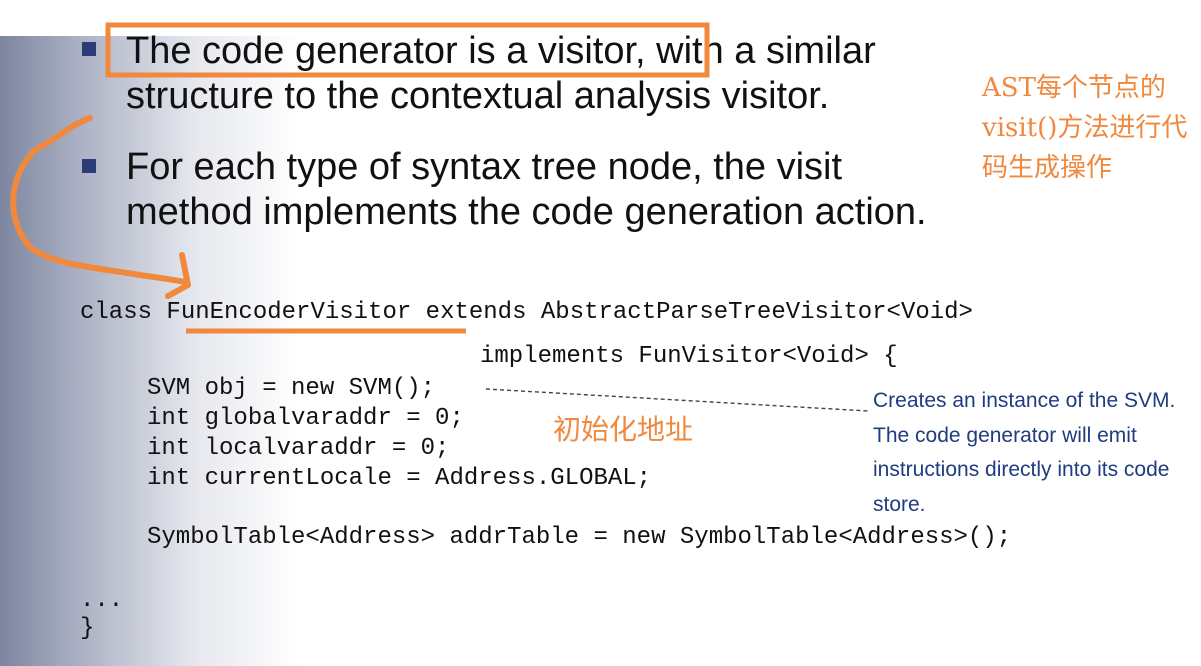  Describe the element at coordinates (99, 200) in the screenshot. I see `curved-arrow-path` at that location.